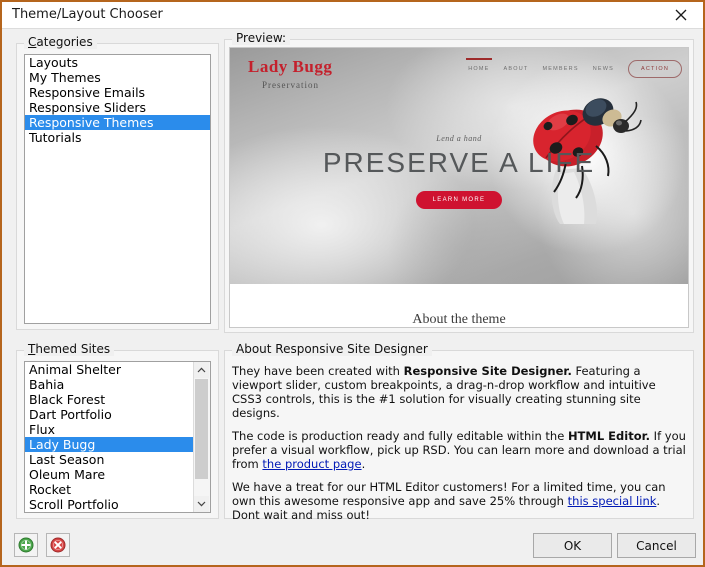 This screenshot has height=567, width=705. I want to click on close-icon, so click(681, 14).